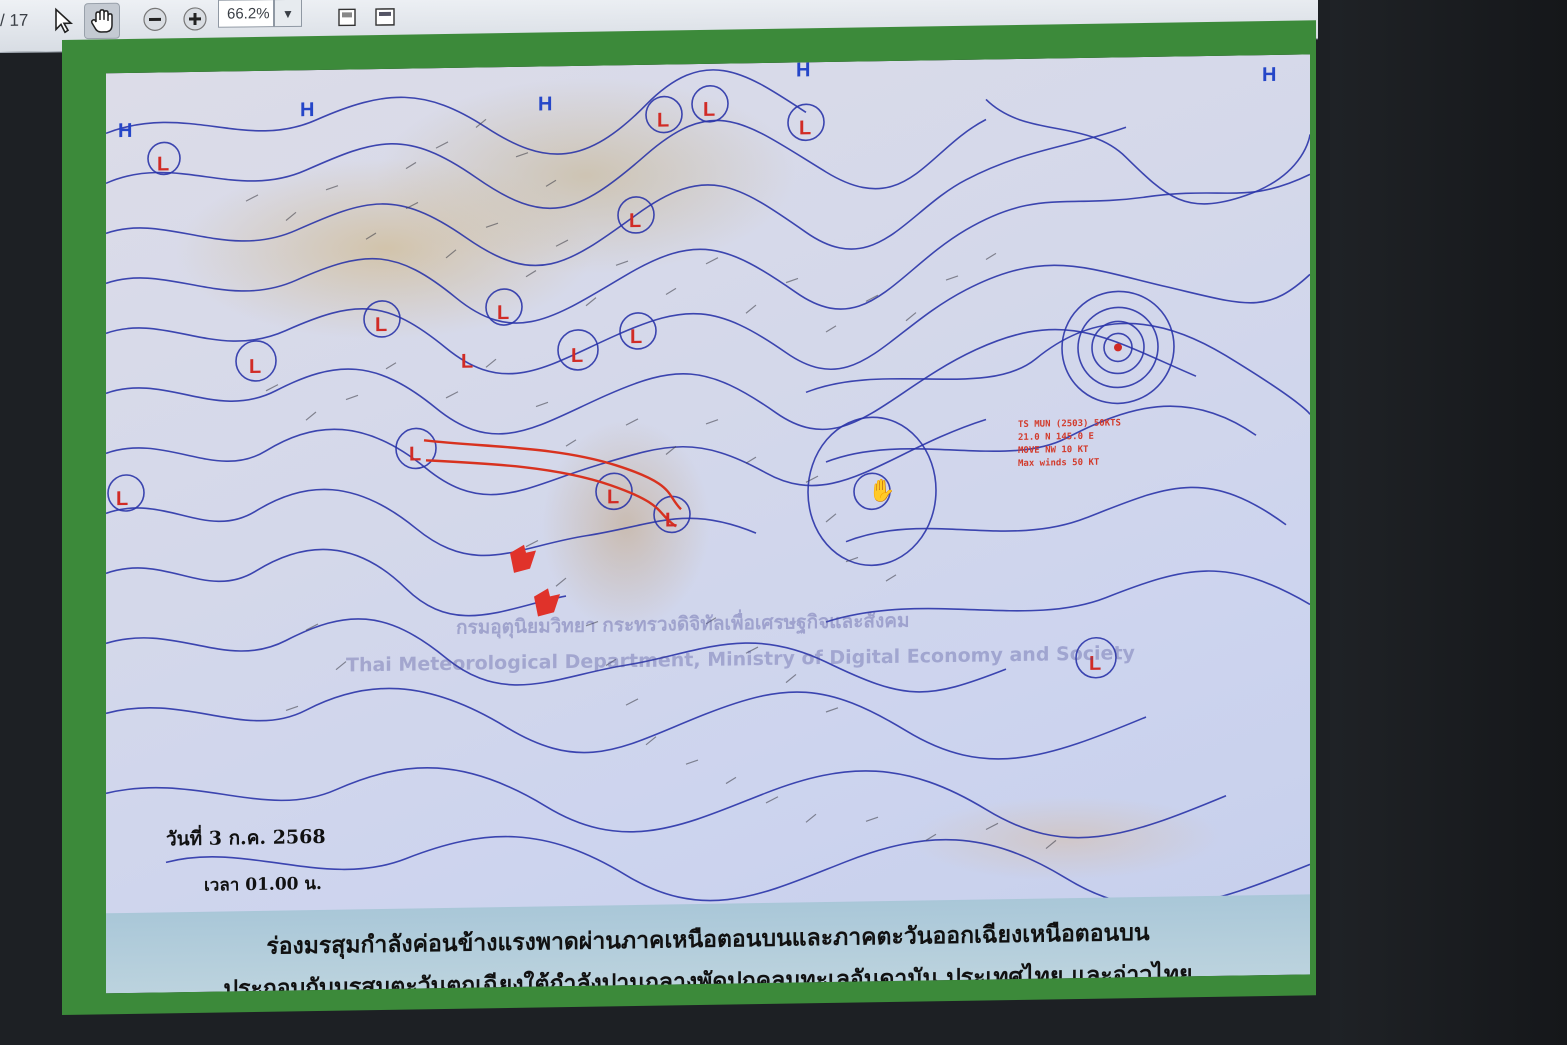  Describe the element at coordinates (1069, 424) in the screenshot. I see `storm-info-line: TS MUN (2503) 50KTS` at that location.